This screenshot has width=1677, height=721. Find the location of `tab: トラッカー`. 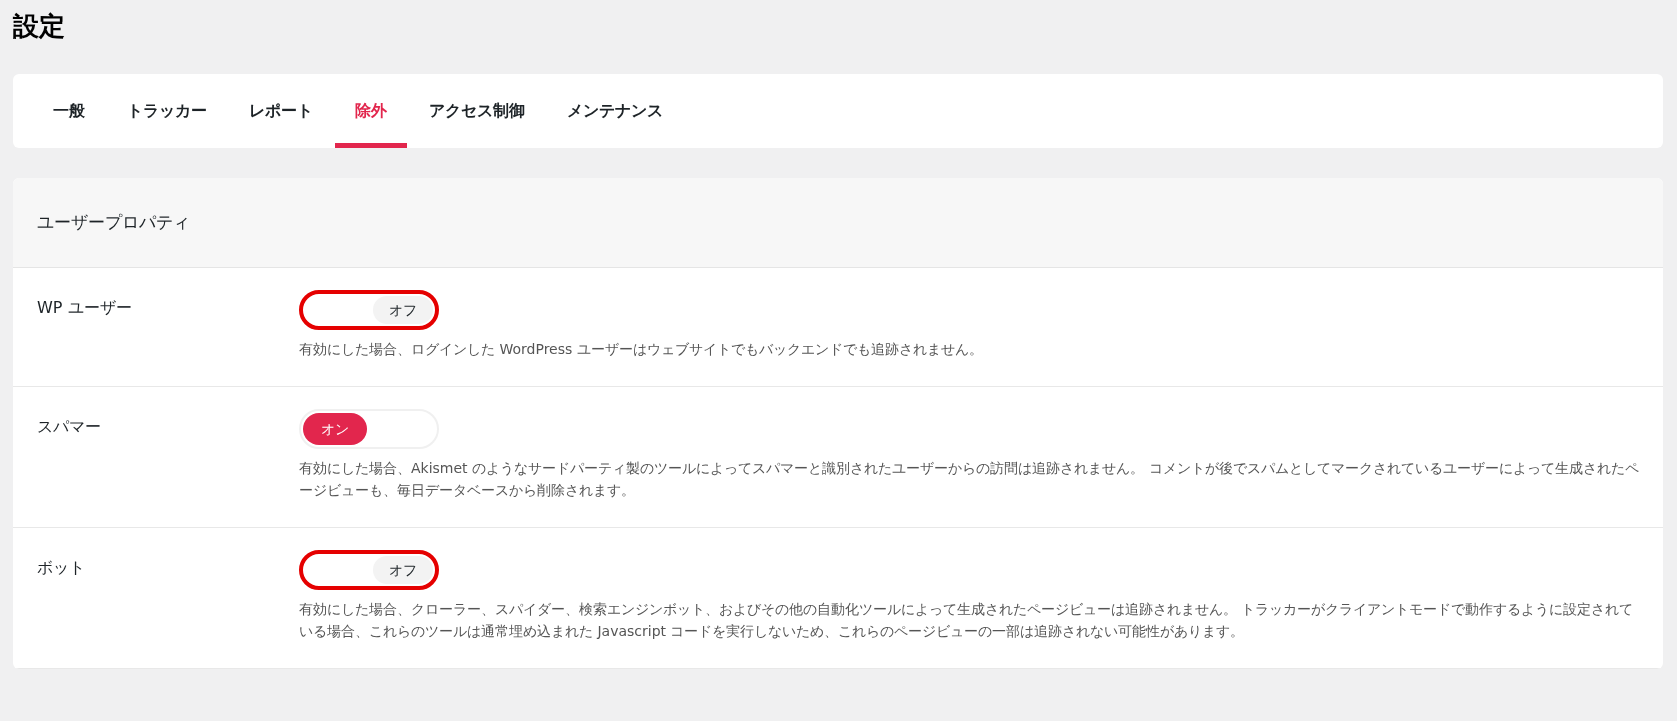

tab: トラッカー is located at coordinates (167, 111).